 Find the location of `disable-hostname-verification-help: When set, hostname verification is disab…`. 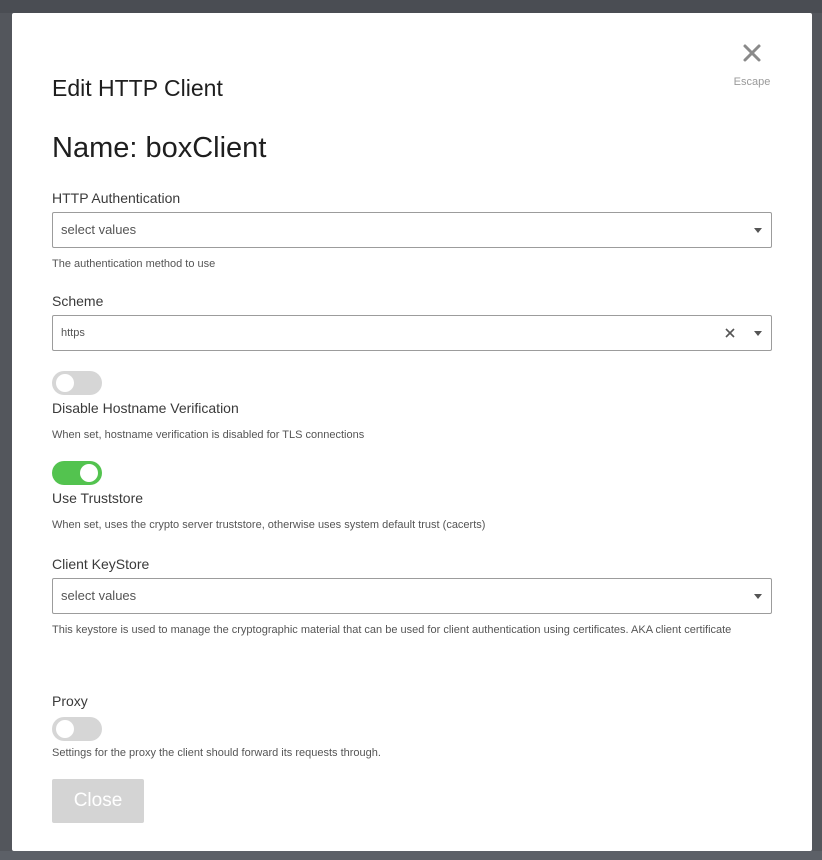

disable-hostname-verification-help: When set, hostname verification is disab… is located at coordinates (208, 435).